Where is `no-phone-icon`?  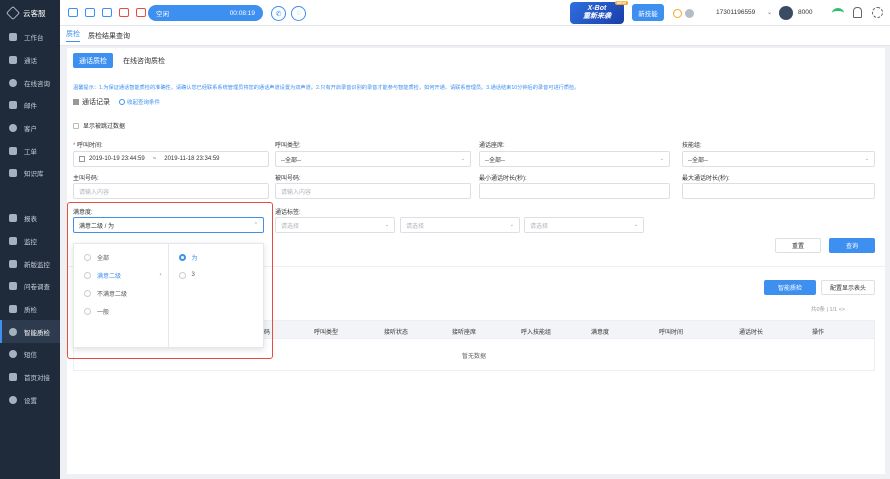
no-phone-icon is located at coordinates (141, 12).